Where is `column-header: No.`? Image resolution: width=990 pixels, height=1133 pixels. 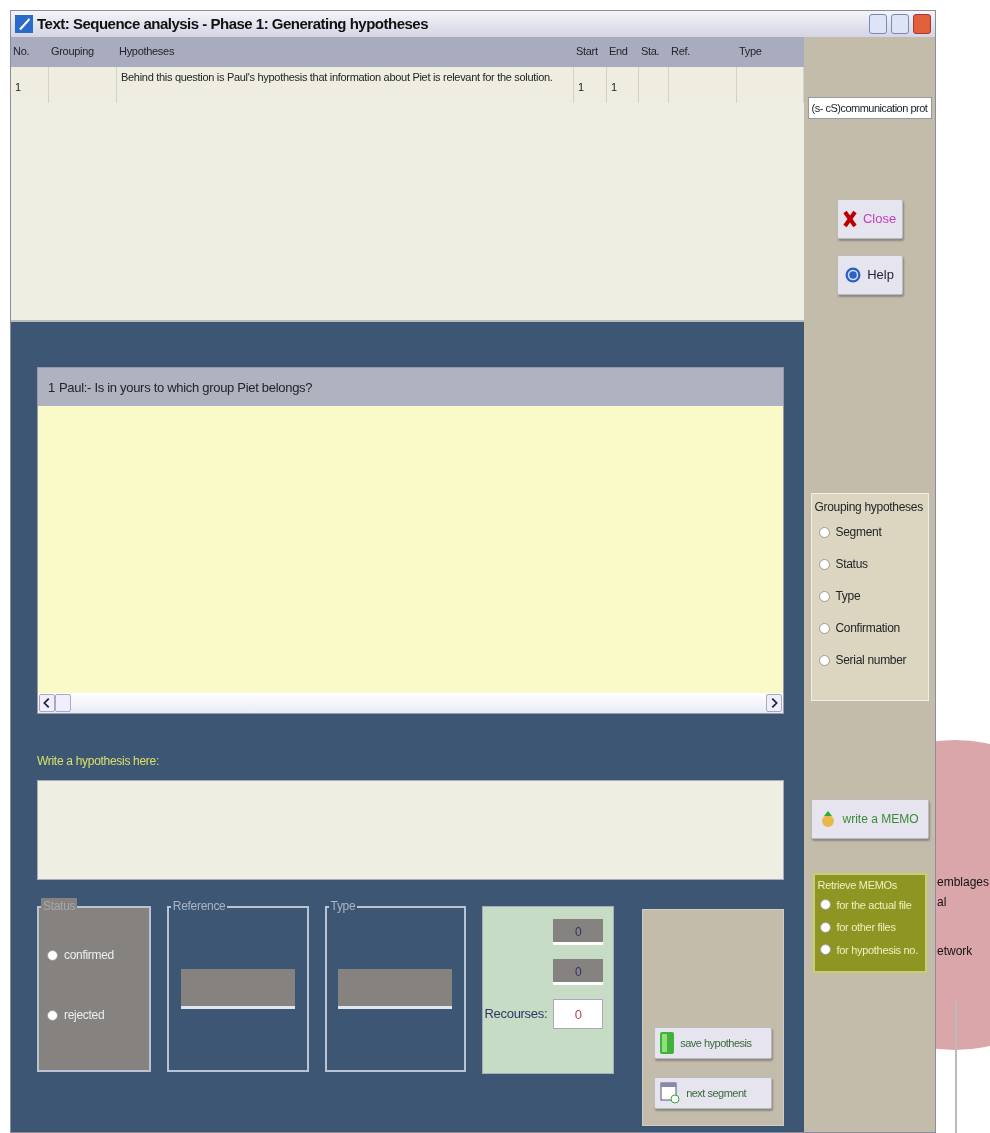 column-header: No. is located at coordinates (30, 52).